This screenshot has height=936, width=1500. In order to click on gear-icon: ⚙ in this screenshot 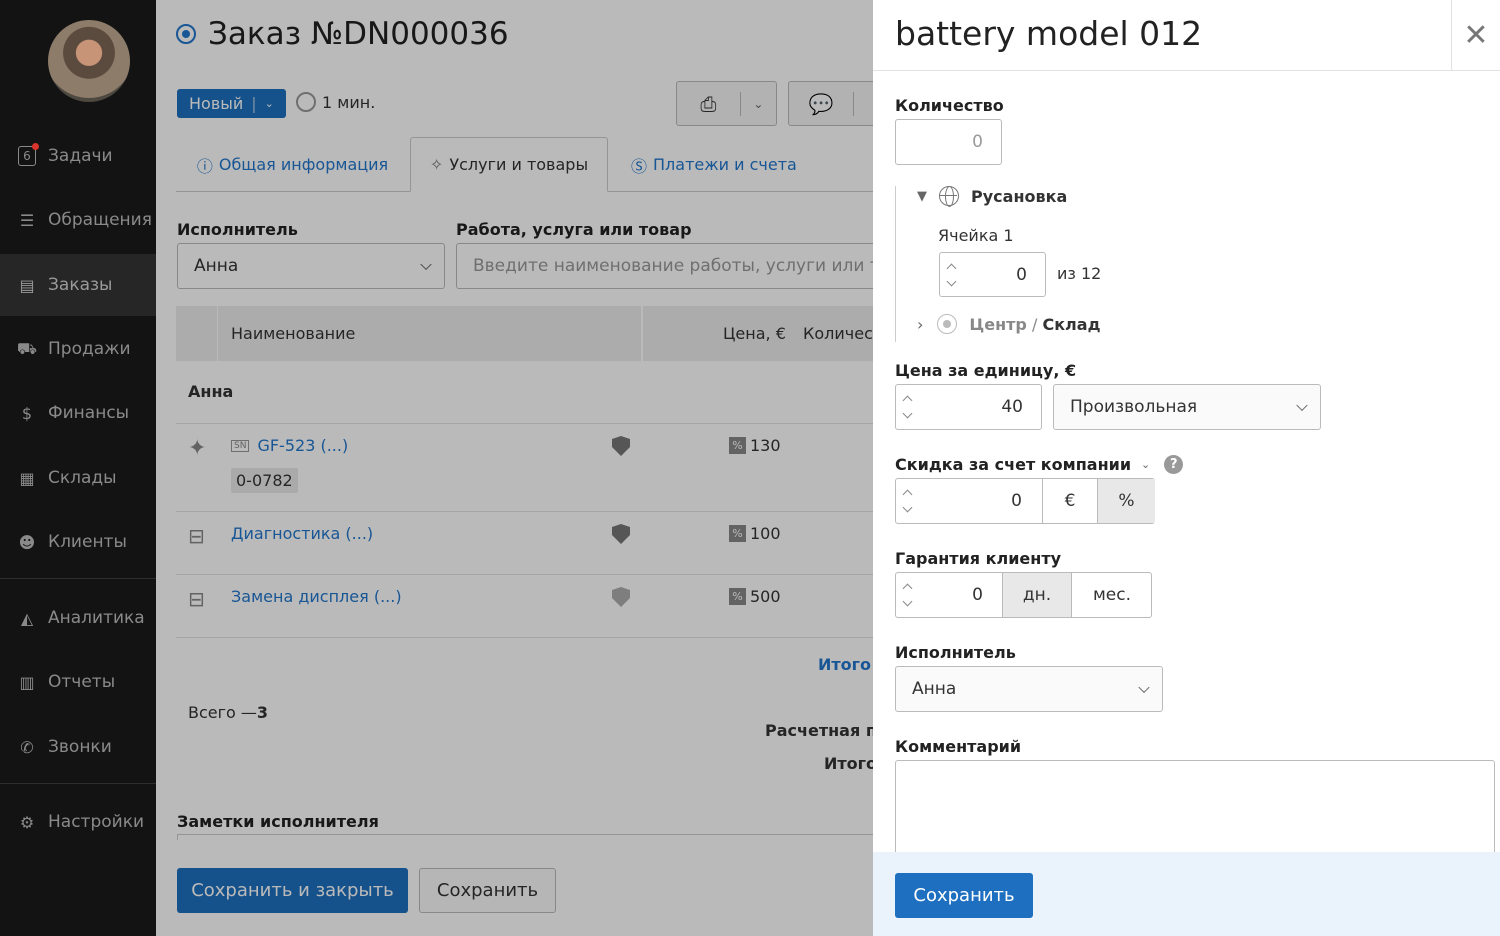, I will do `click(27, 822)`.